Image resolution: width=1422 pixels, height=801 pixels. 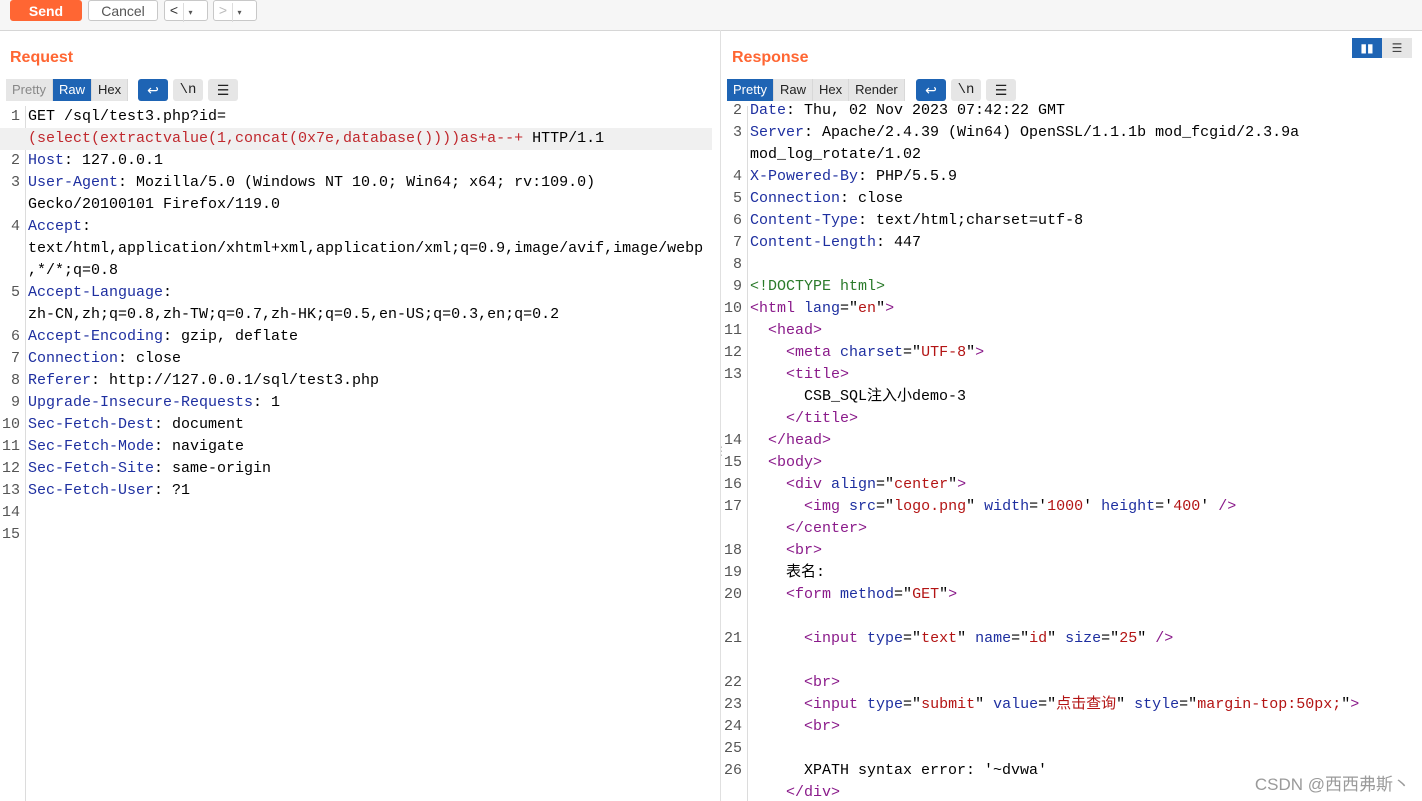 What do you see at coordinates (91, 490) in the screenshot?
I see `code-token: Sec-Fetch-User` at bounding box center [91, 490].